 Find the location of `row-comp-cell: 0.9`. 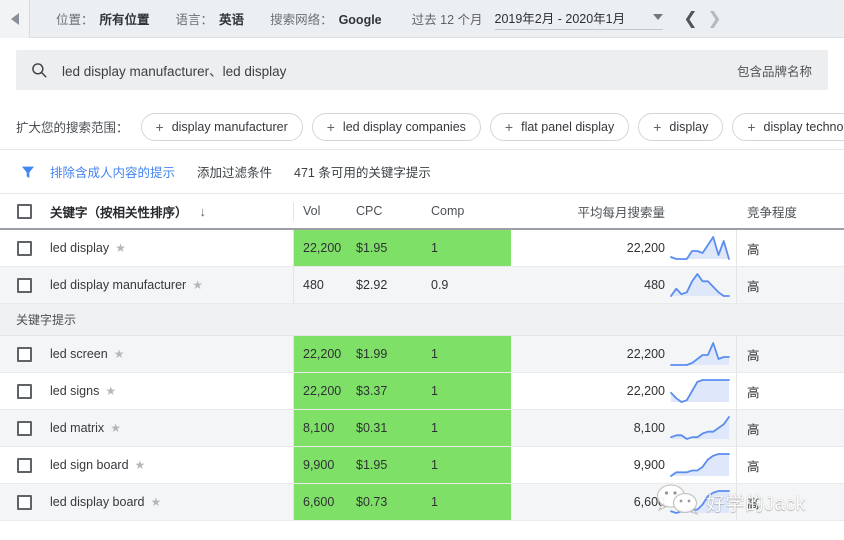

row-comp-cell: 0.9 is located at coordinates (470, 285).